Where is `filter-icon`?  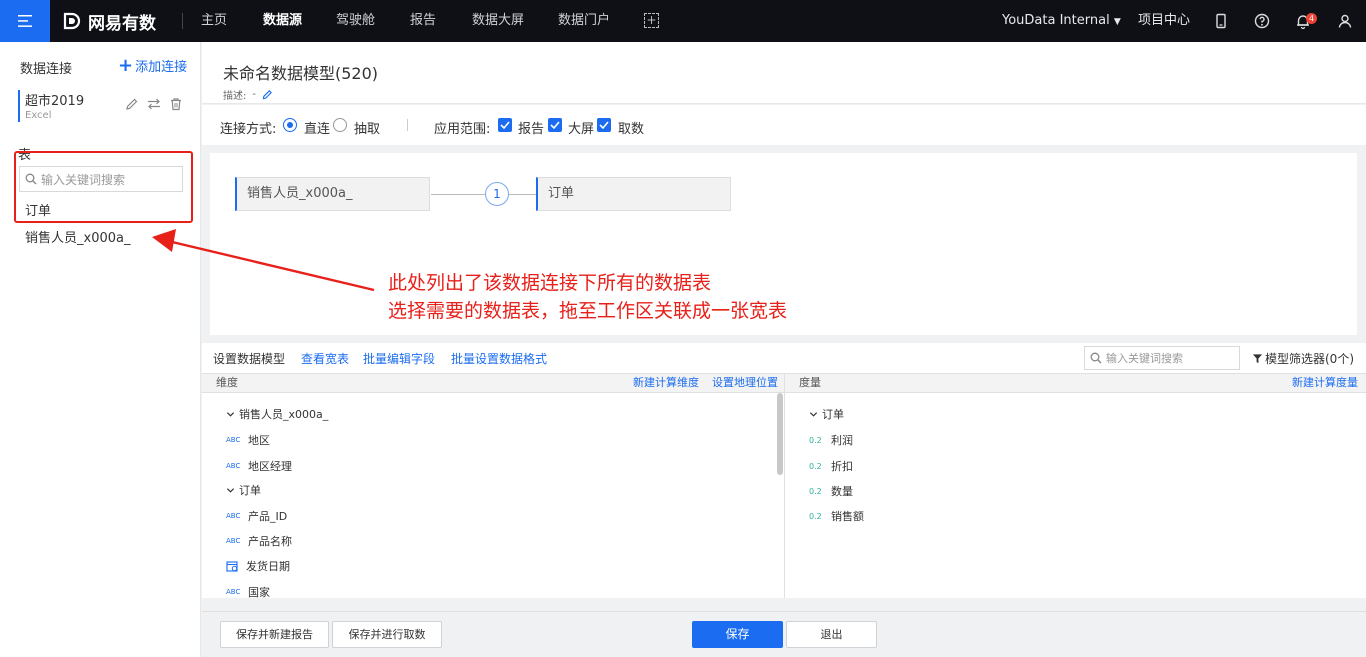
filter-icon is located at coordinates (1257, 359).